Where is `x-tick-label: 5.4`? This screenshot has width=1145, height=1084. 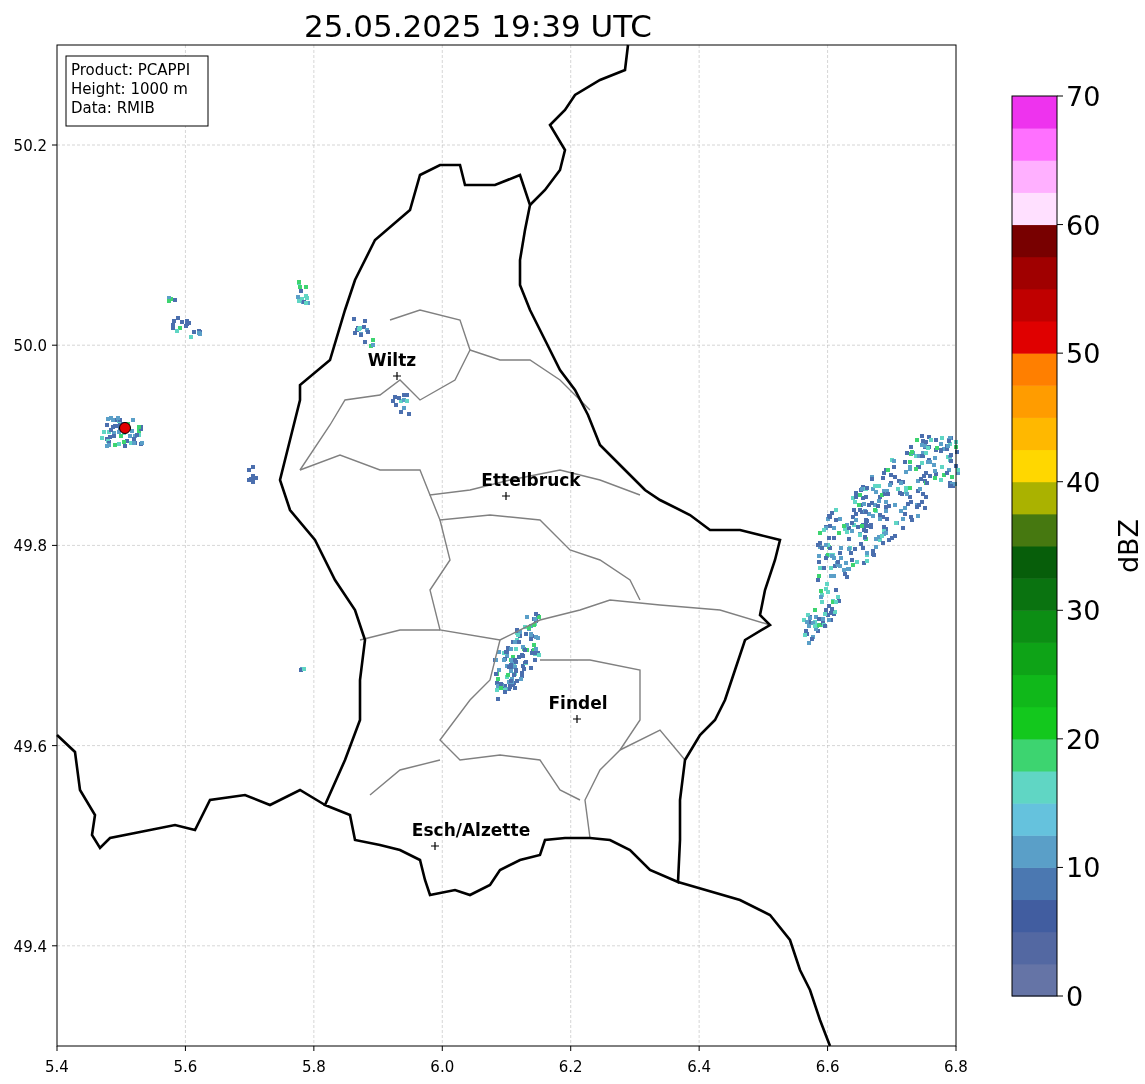
x-tick-label: 5.4 is located at coordinates (57, 1067).